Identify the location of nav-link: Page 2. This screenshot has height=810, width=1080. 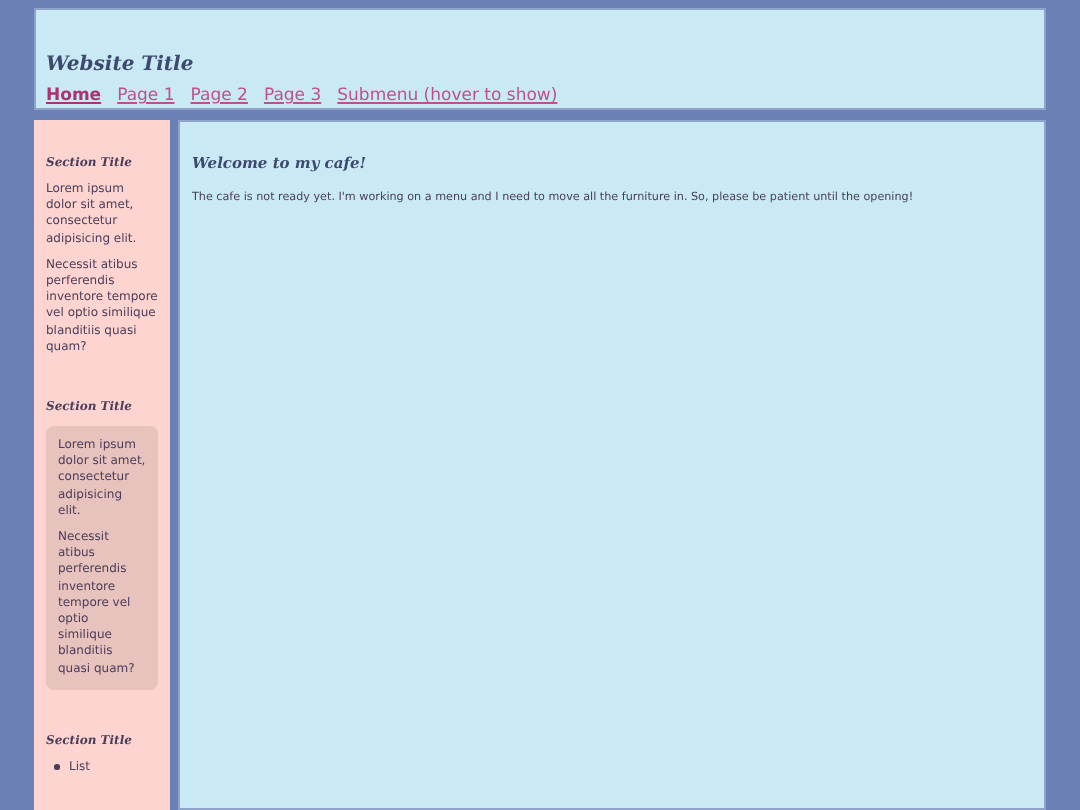
(219, 96).